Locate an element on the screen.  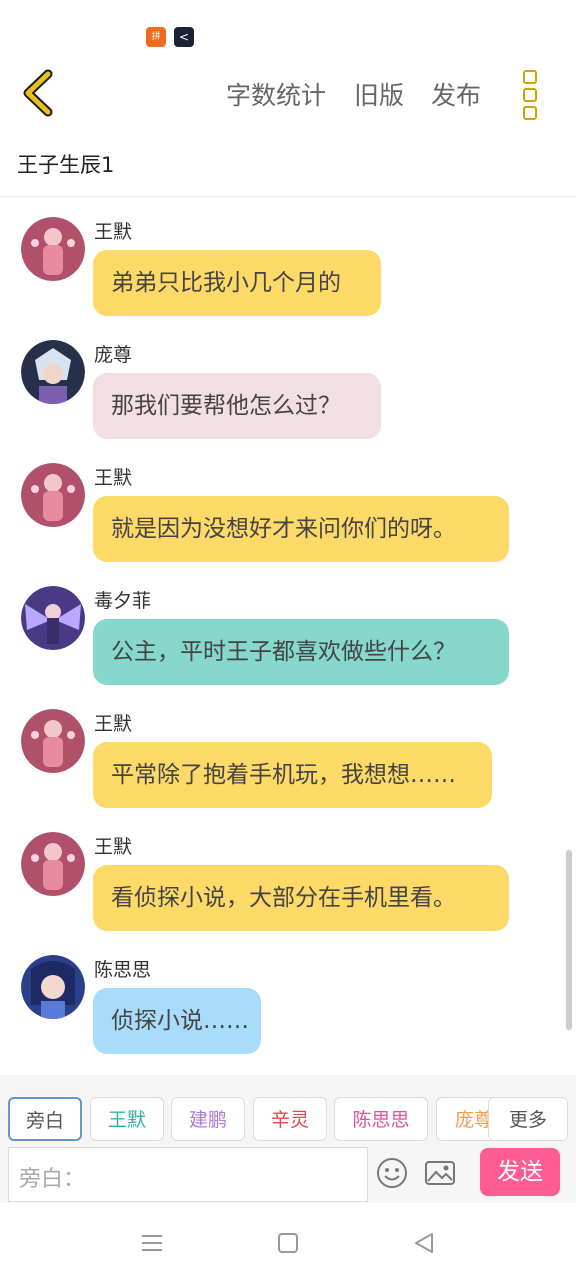
chat-message: 王默 看侦探小说，大部分在手机里看。 is located at coordinates (288, 873).